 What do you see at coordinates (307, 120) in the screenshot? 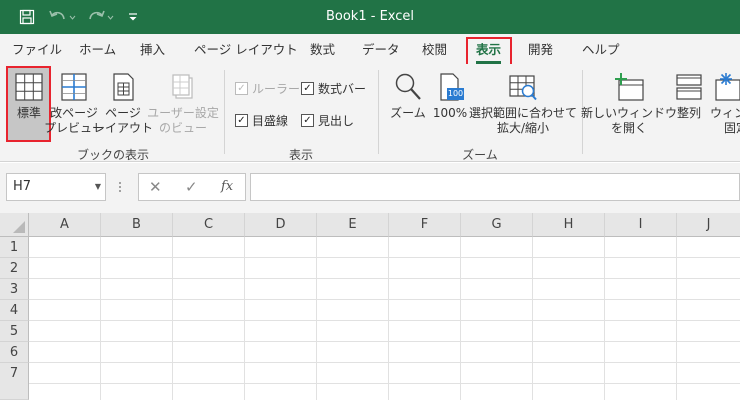
I see `headings-check-icon: ✓` at bounding box center [307, 120].